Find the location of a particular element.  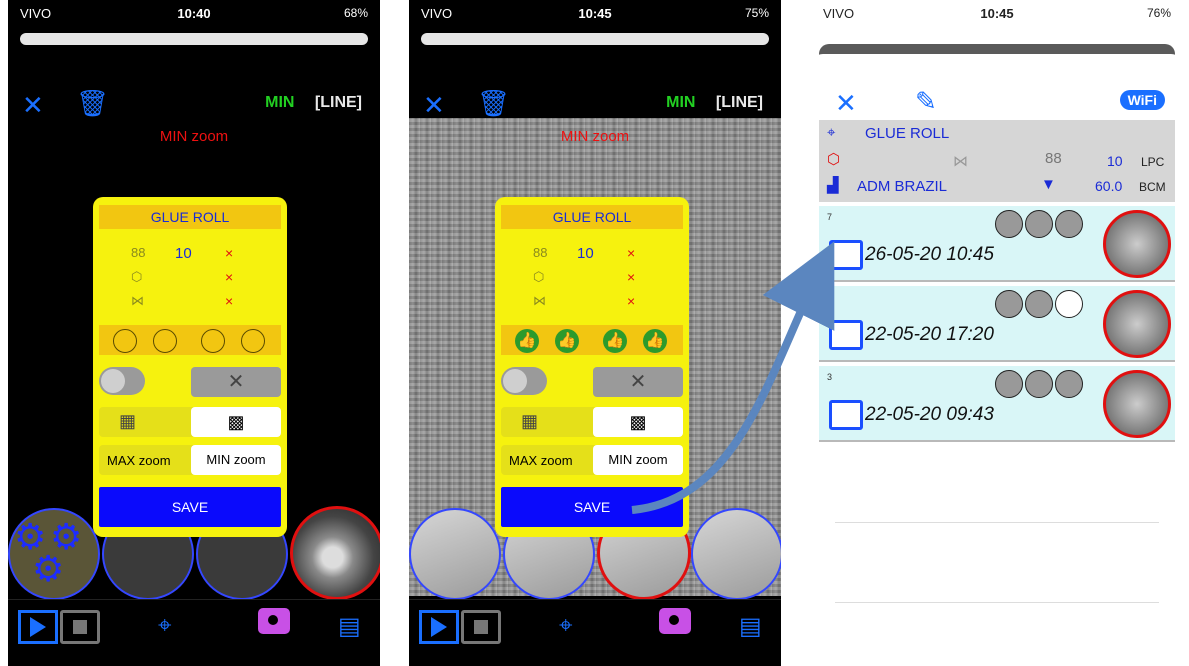

hex-row: ⬡ × is located at coordinates (592, 280).